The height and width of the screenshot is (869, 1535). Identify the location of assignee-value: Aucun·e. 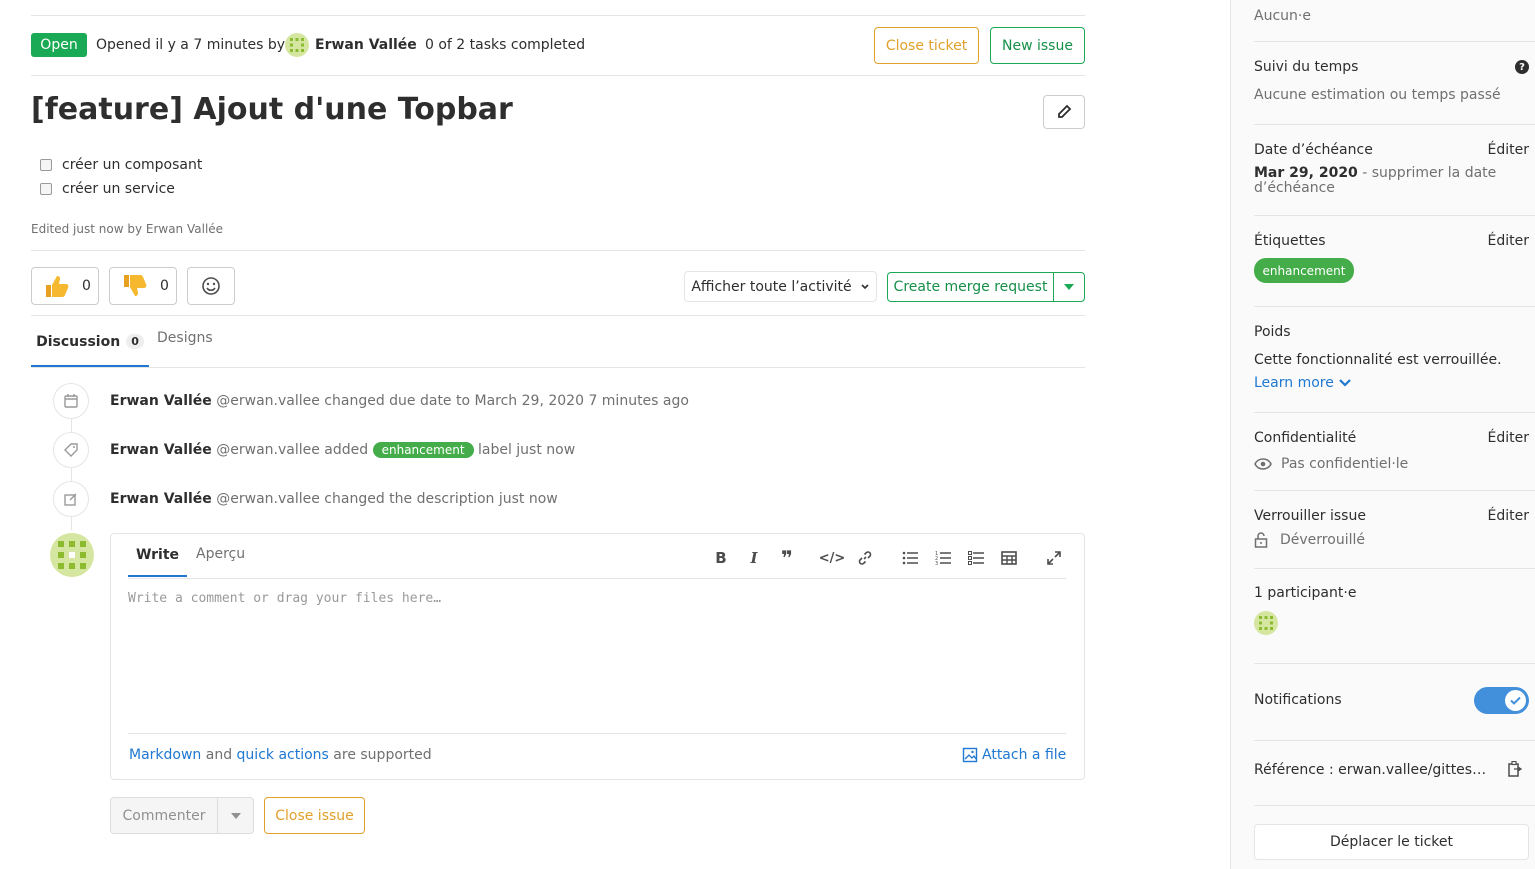
(1282, 16).